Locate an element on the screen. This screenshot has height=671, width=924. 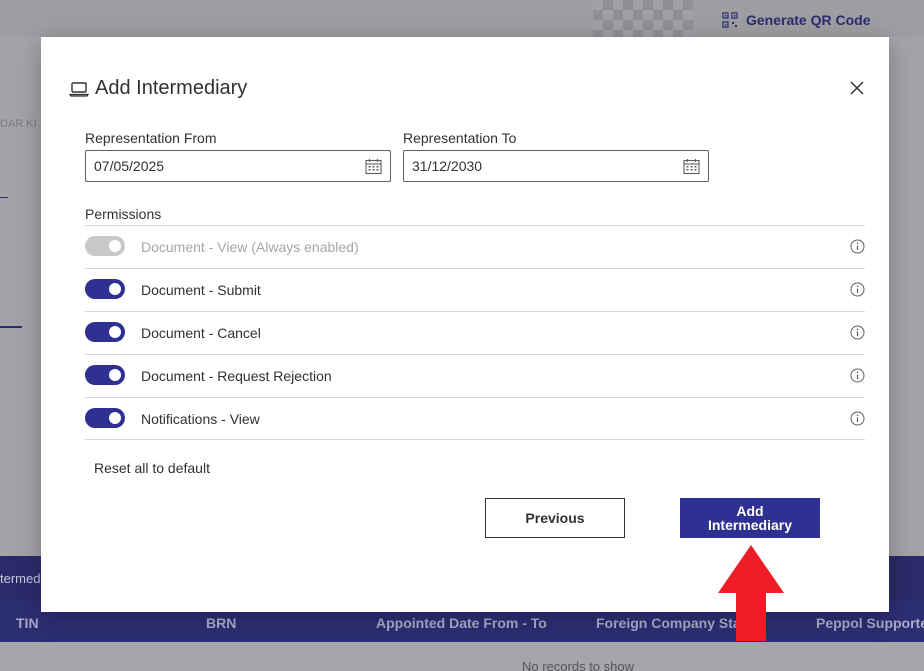
table-column-header: BRN is located at coordinates (221, 623).